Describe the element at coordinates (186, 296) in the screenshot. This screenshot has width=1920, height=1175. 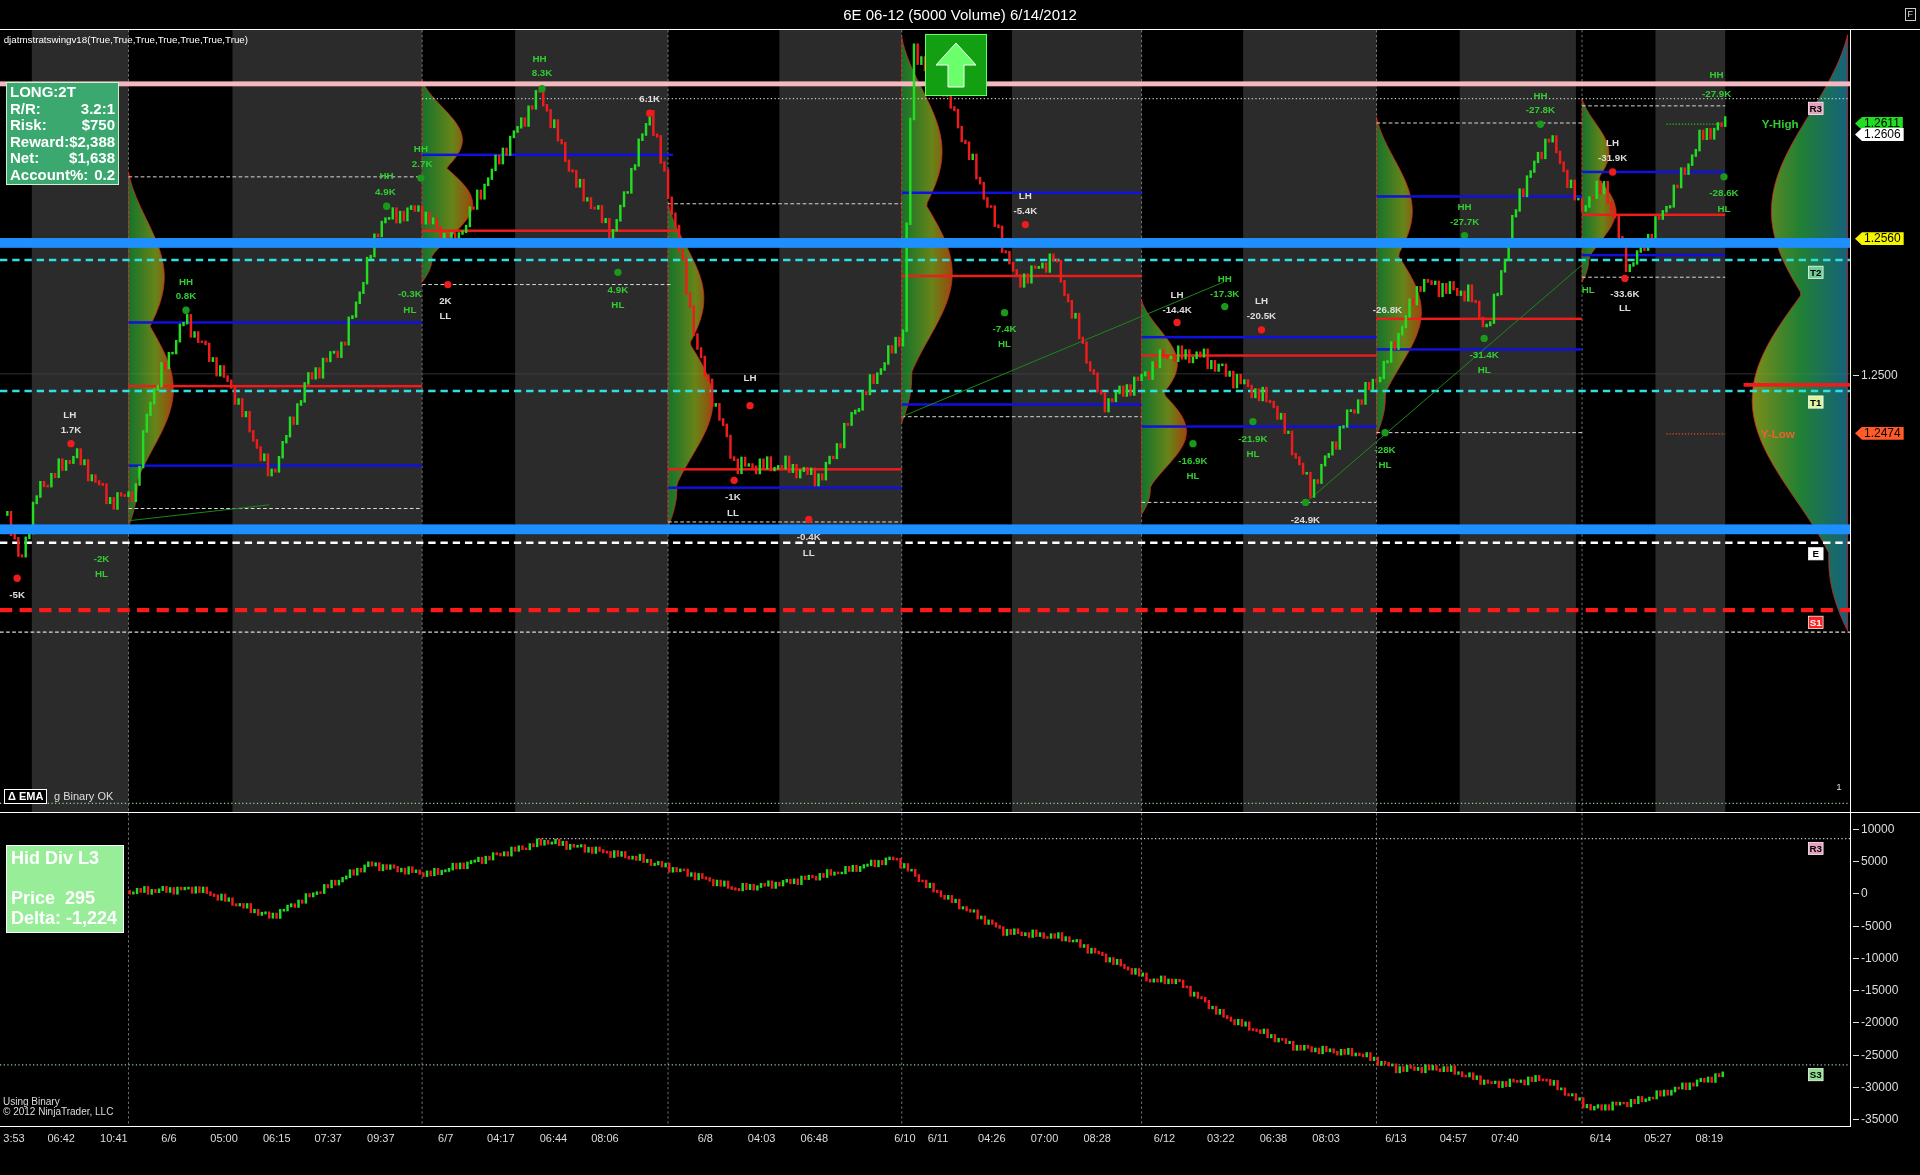
I see `swing-label: 0.8K` at that location.